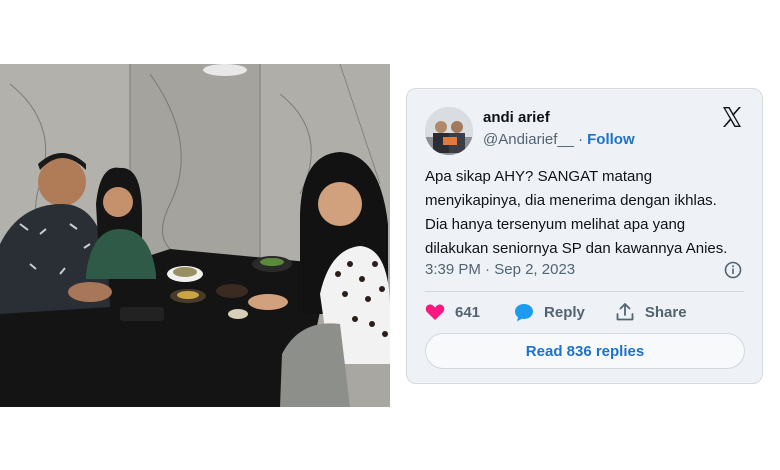 This screenshot has height=470, width=780. I want to click on tweet-actions: 641 Reply Share, so click(556, 312).